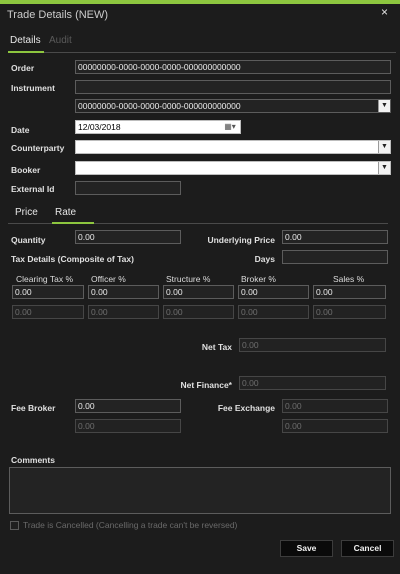 The width and height of the screenshot is (400, 574). Describe the element at coordinates (216, 347) in the screenshot. I see `net-tax-label: Net Tax` at that location.